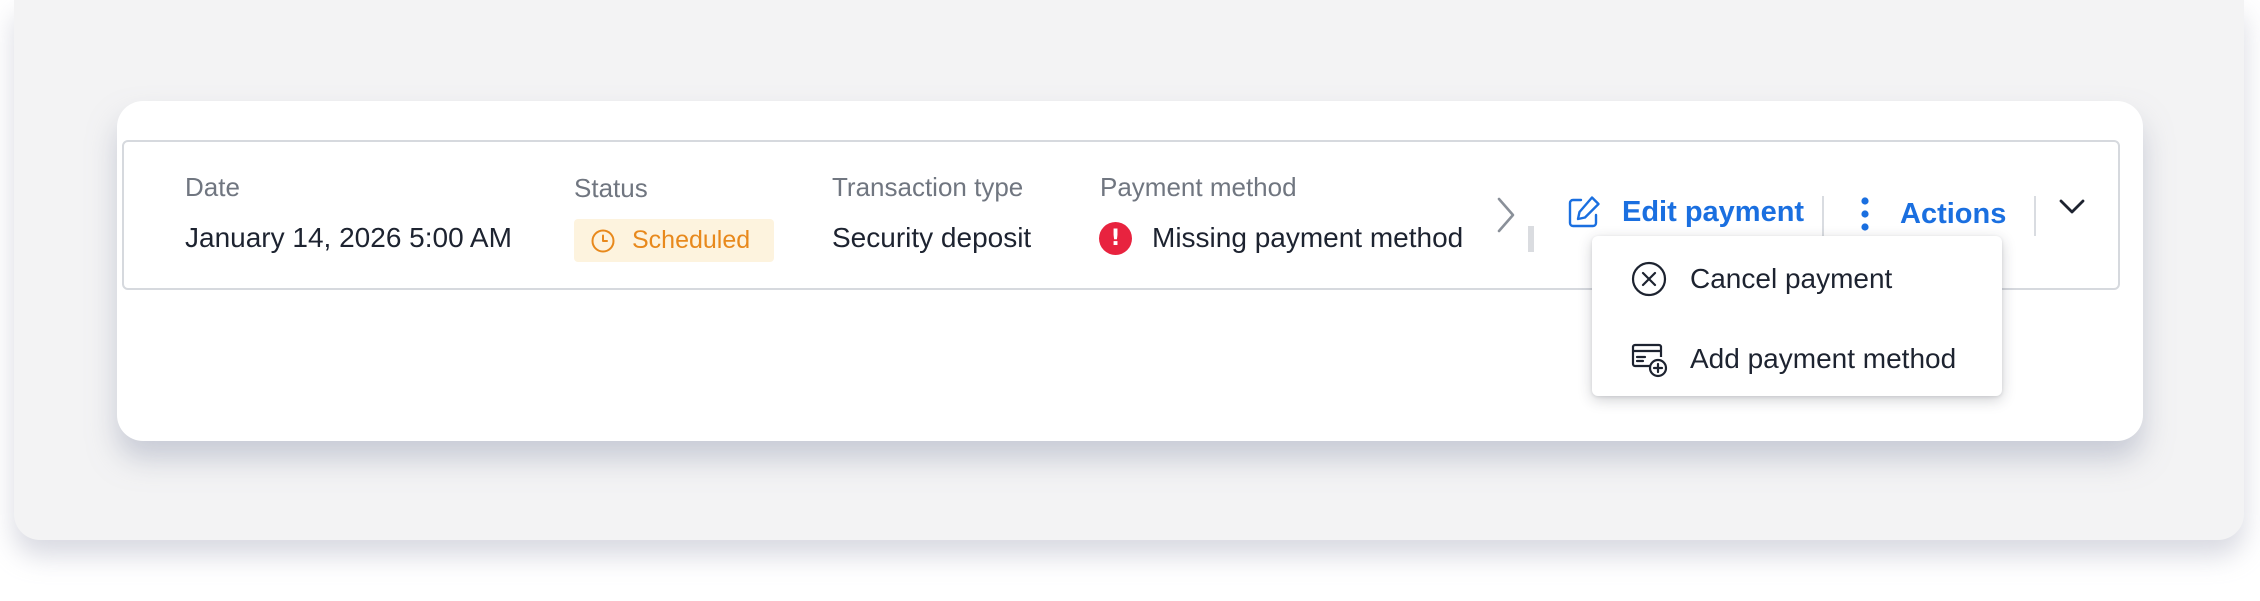 This screenshot has width=2260, height=601. I want to click on edit-icon, so click(1584, 212).